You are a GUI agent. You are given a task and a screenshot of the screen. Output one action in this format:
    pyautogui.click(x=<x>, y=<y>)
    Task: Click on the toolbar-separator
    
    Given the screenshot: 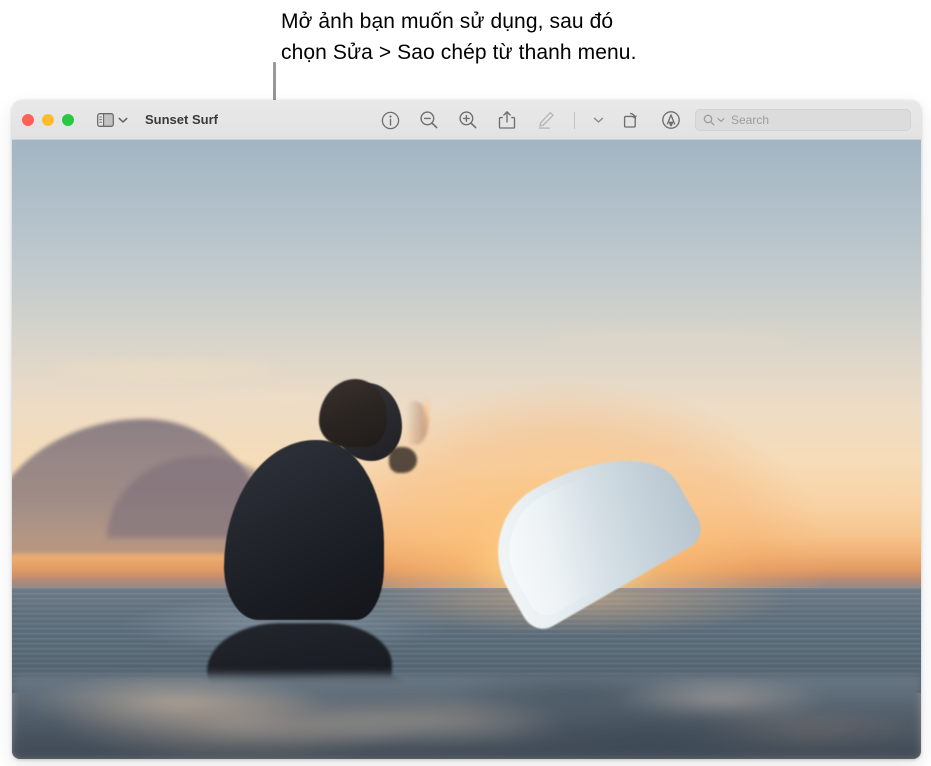 What is the action you would take?
    pyautogui.click(x=574, y=120)
    